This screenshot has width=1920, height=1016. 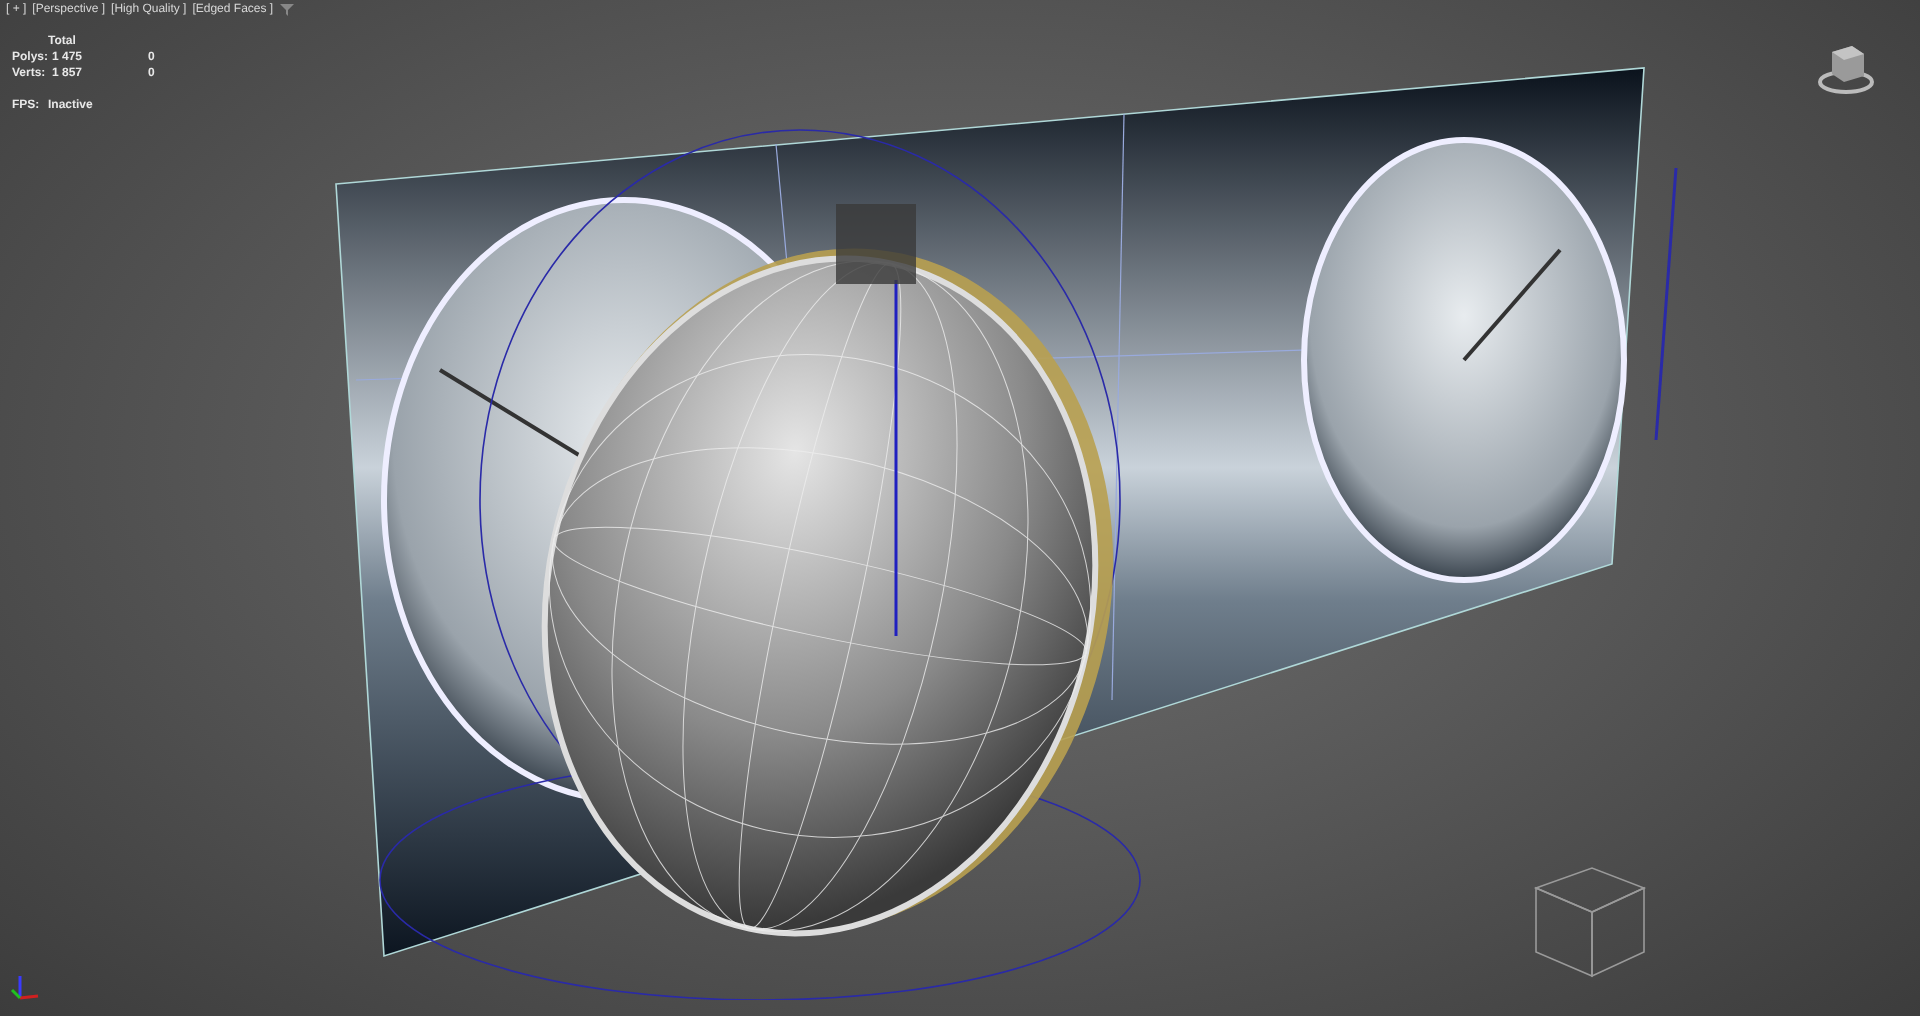 I want to click on axis-tripod-icon, so click(x=24, y=988).